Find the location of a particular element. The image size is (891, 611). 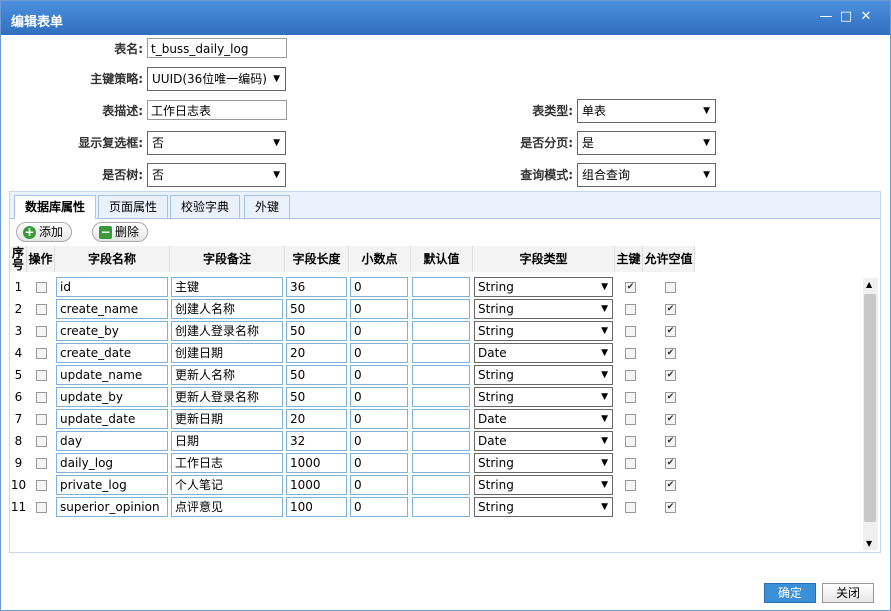

show-checkbox-select: 否 ▼ is located at coordinates (216, 143).